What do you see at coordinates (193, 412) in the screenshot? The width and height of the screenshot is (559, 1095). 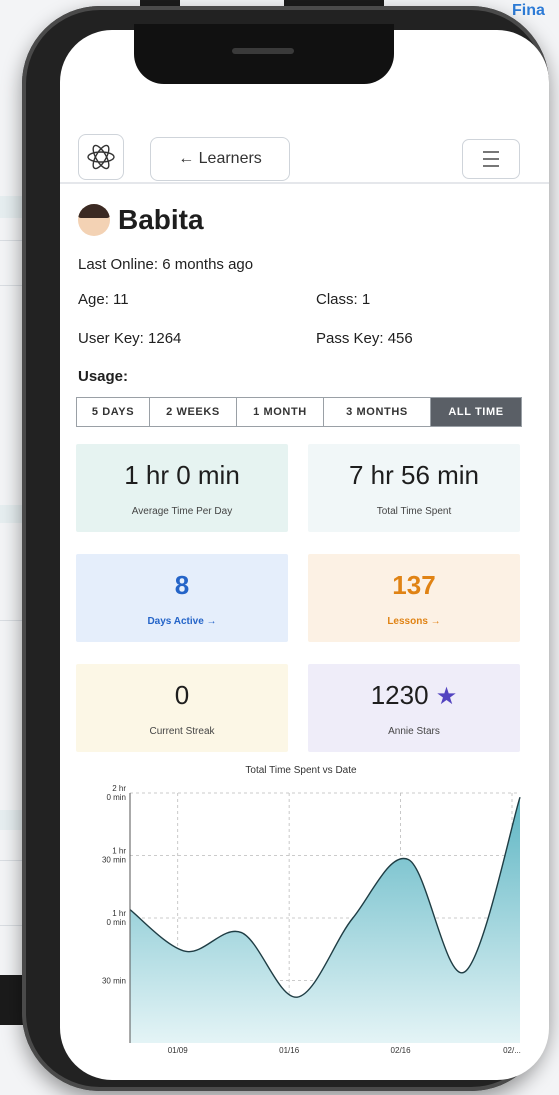 I see `tab-2-weeks: 2 WEEKS` at bounding box center [193, 412].